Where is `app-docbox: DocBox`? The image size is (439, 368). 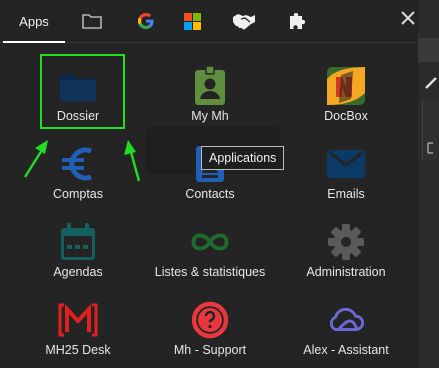 app-docbox: DocBox is located at coordinates (346, 90).